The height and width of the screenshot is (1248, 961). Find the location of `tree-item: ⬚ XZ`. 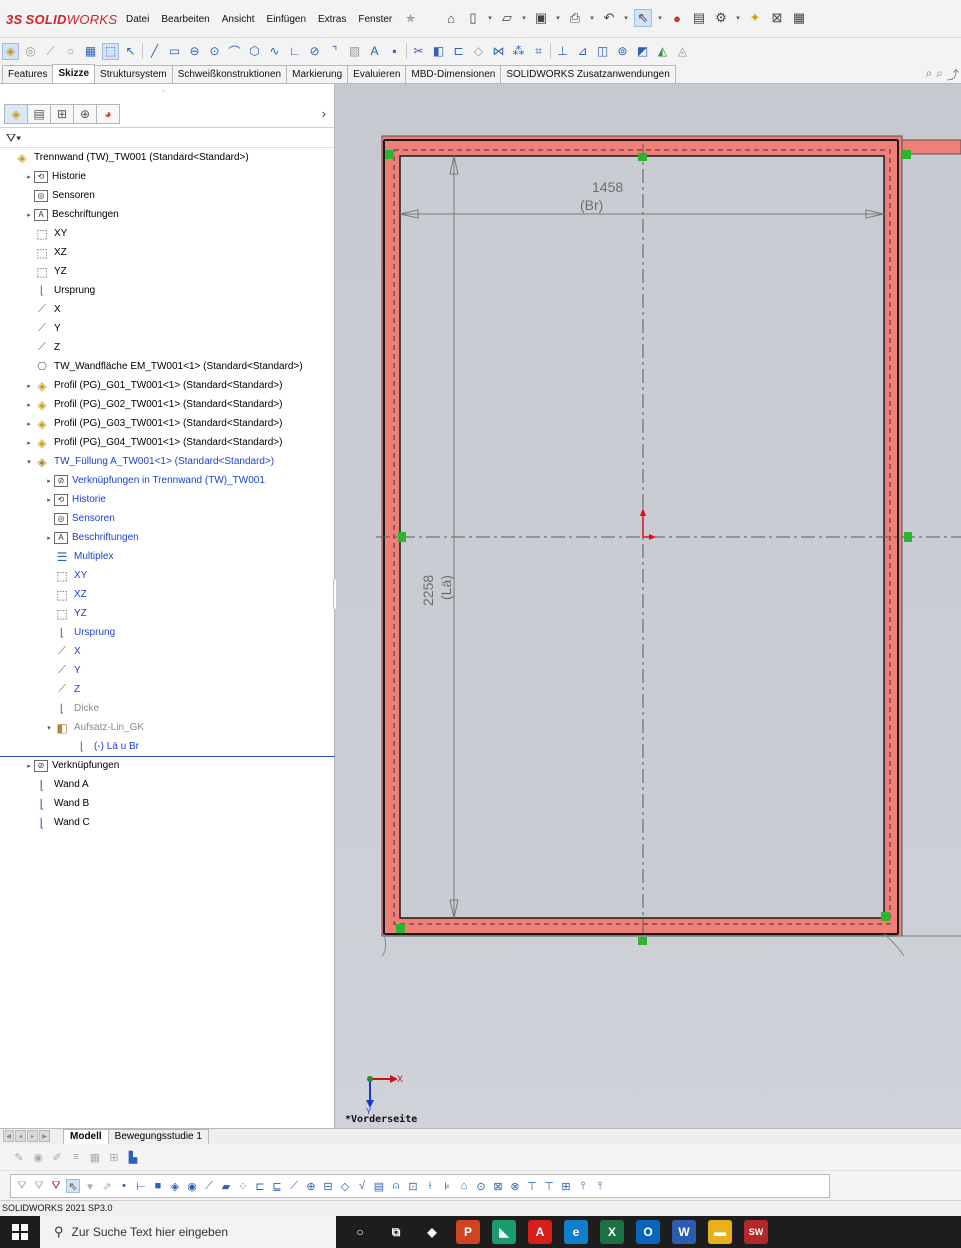

tree-item: ⬚ XZ is located at coordinates (167, 594).